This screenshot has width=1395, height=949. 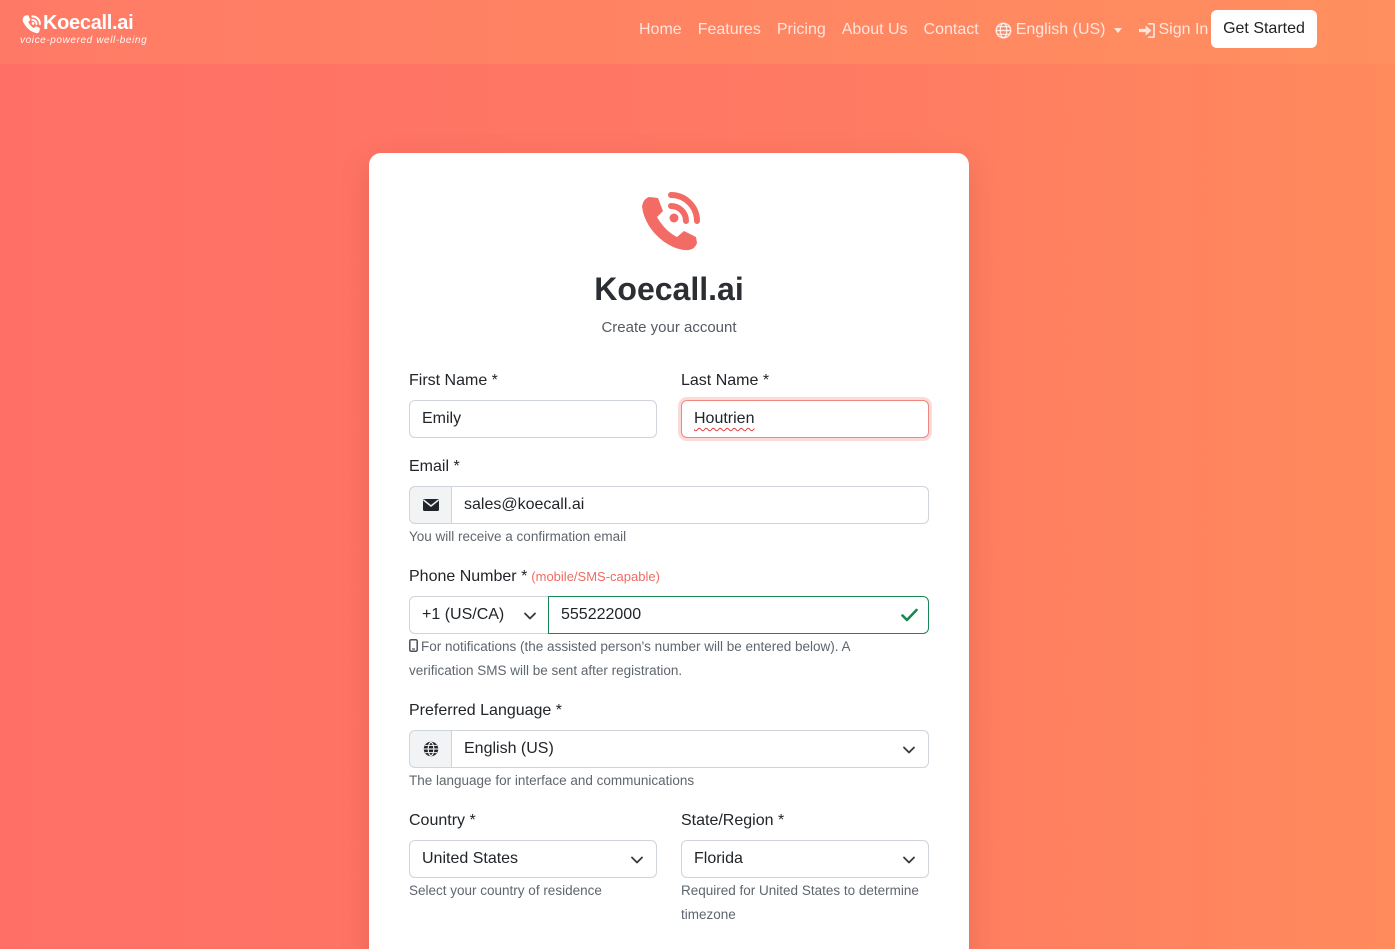 I want to click on country-label: Country *, so click(x=442, y=820).